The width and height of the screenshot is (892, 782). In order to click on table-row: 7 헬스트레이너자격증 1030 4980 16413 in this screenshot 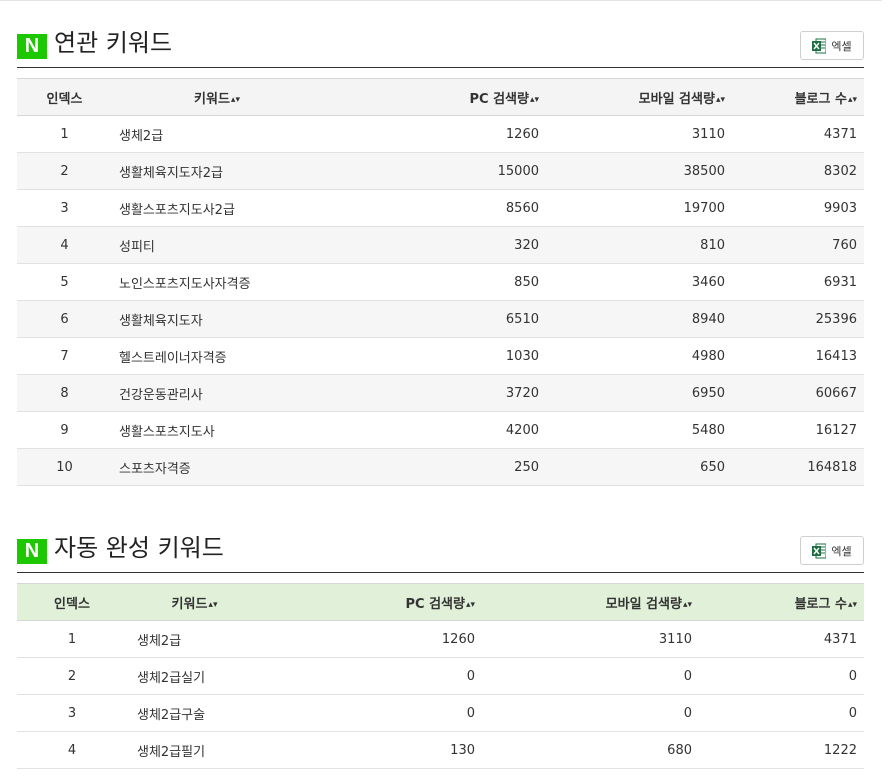, I will do `click(440, 356)`.